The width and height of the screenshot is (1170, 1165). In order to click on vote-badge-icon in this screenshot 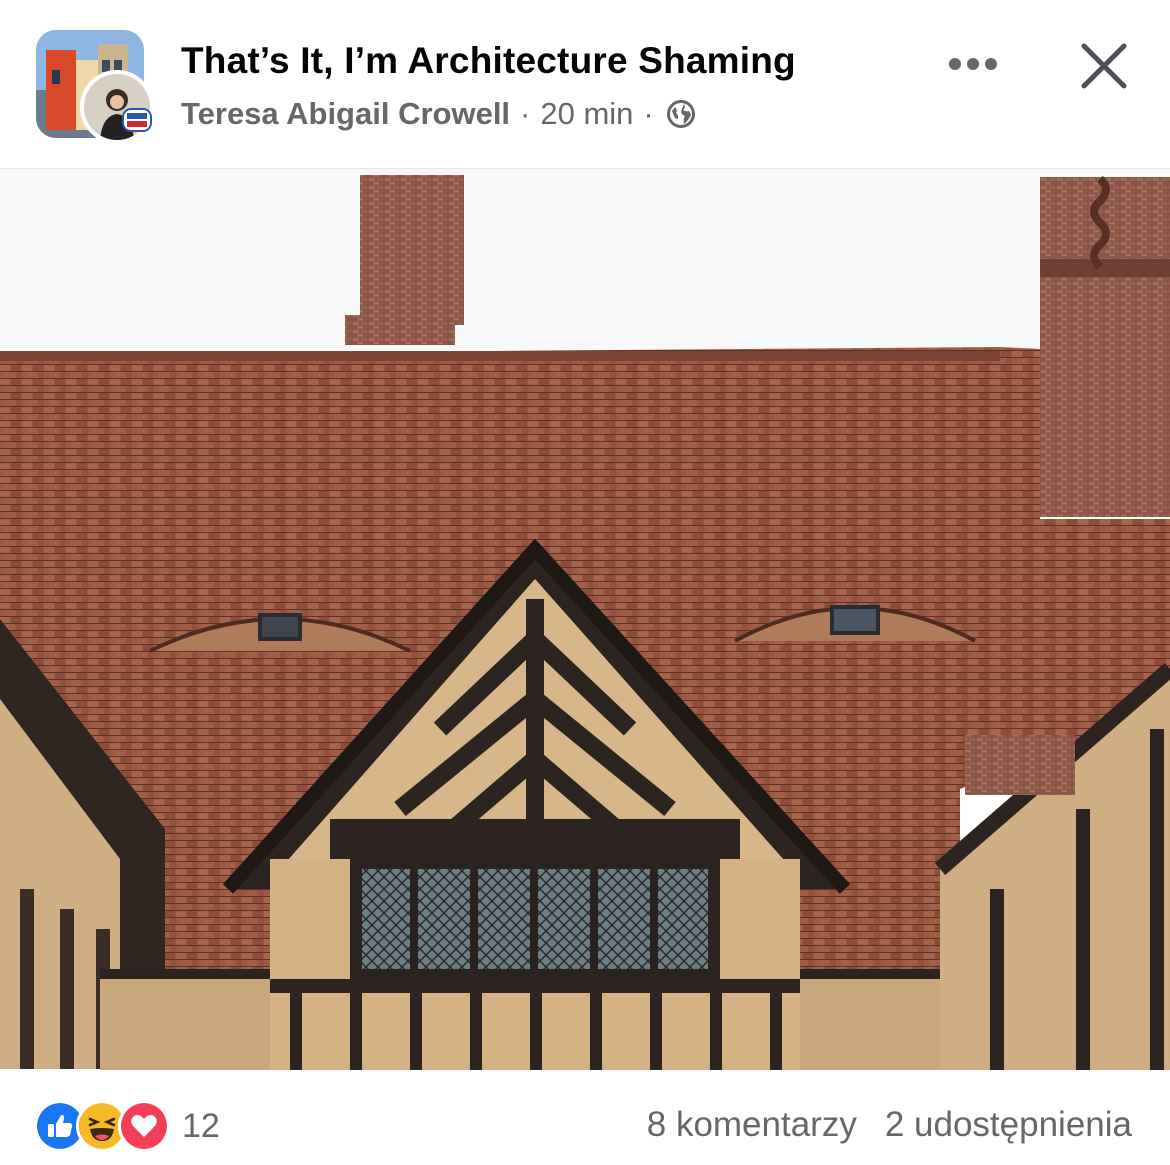, I will do `click(137, 120)`.